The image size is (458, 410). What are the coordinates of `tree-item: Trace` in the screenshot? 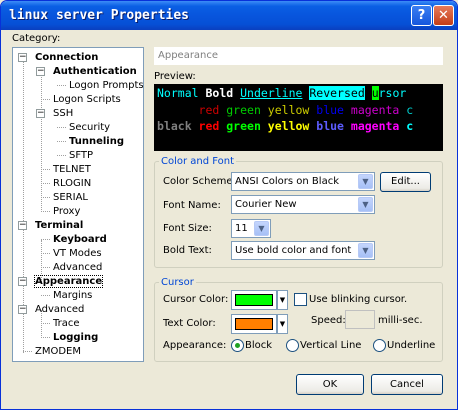 It's located at (66, 323).